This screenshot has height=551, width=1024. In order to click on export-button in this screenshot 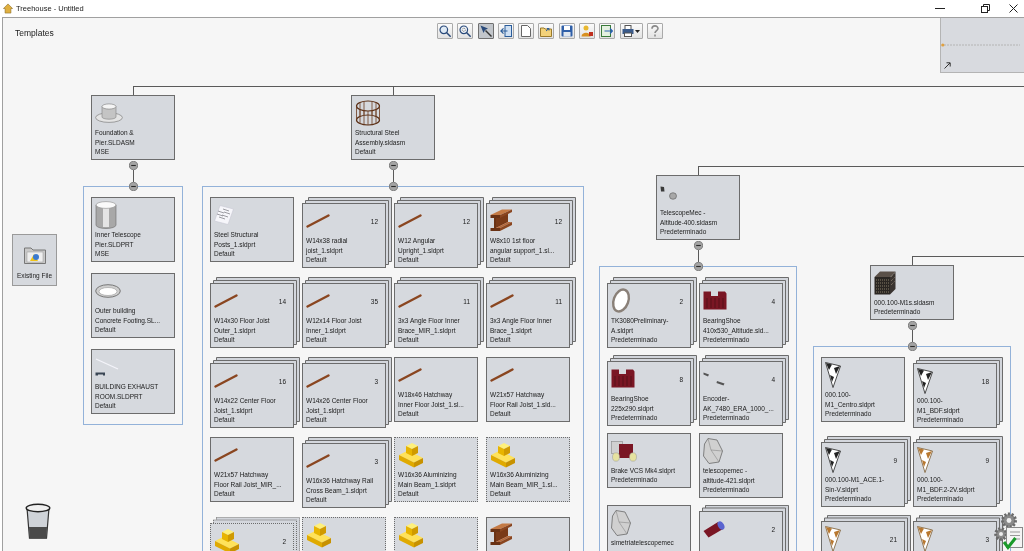, I will do `click(607, 31)`.